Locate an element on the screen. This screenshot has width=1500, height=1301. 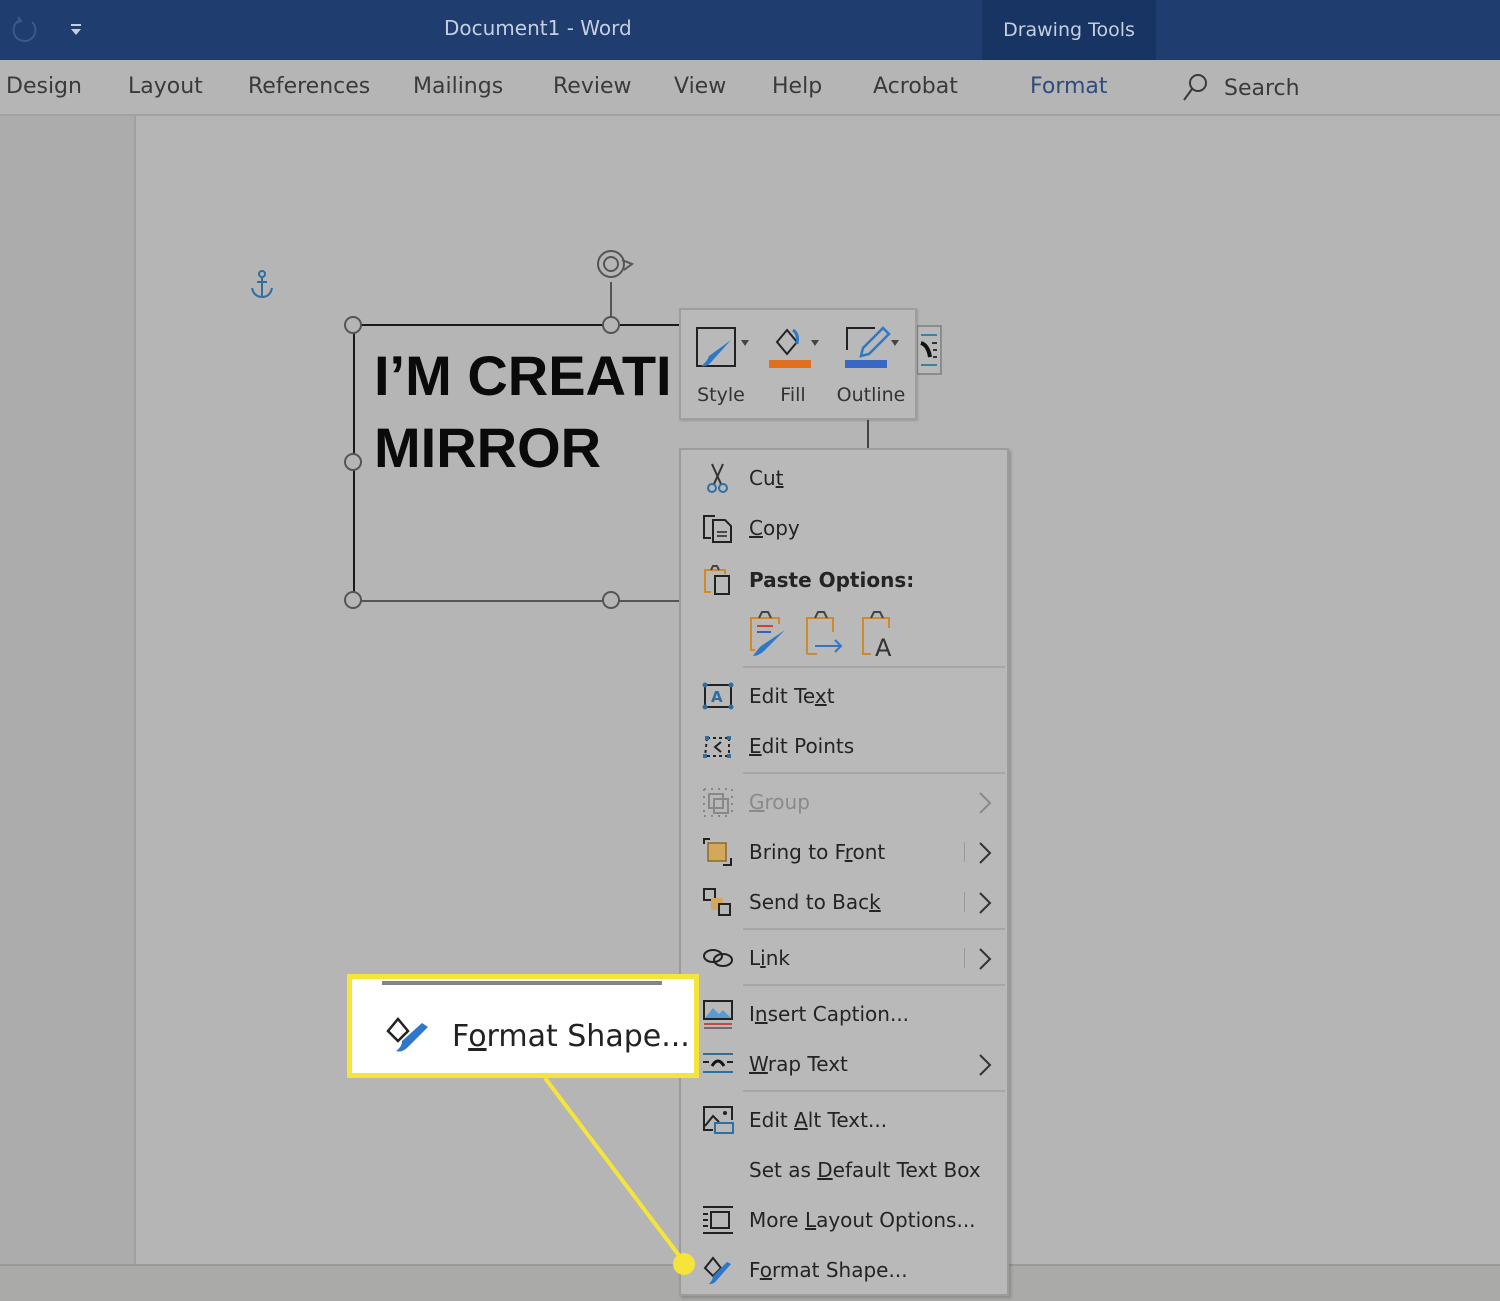
paste-options-label: Paste Options: is located at coordinates (832, 580).